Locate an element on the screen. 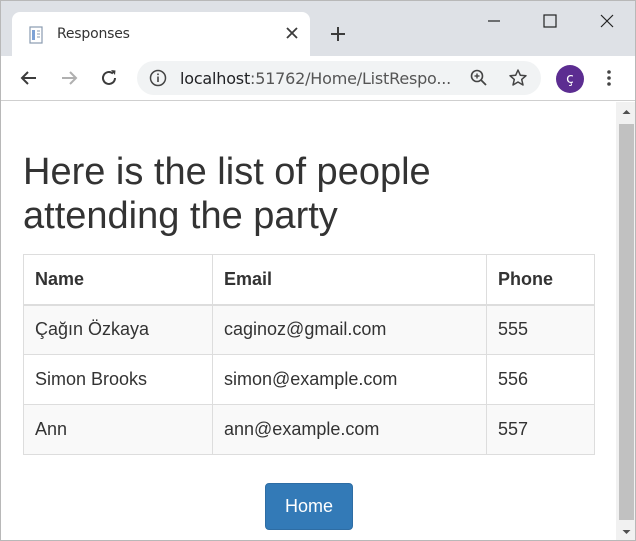 The width and height of the screenshot is (636, 541). reload-icon is located at coordinates (109, 78).